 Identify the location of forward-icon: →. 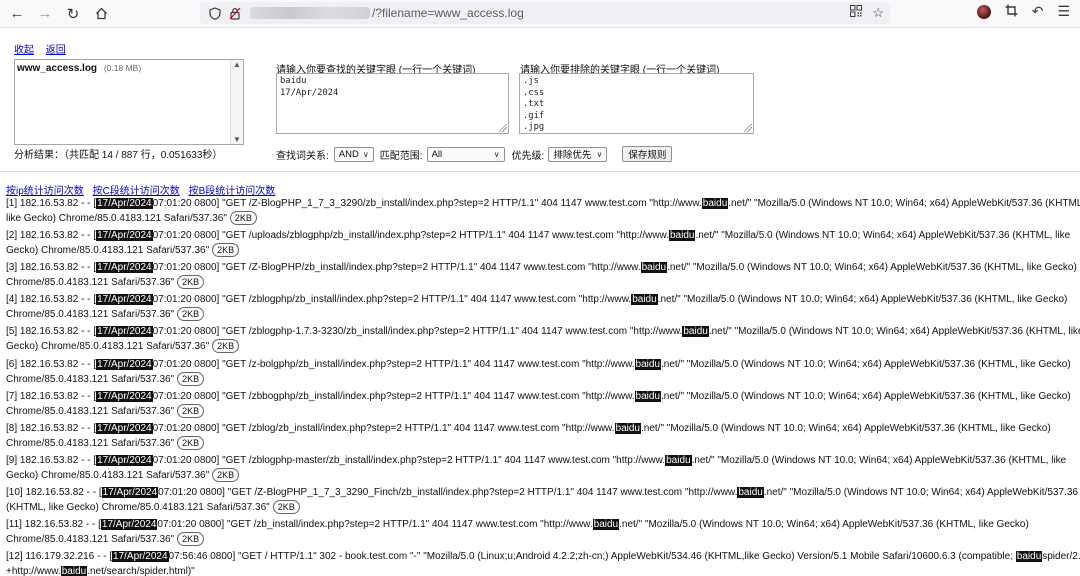
(45, 14).